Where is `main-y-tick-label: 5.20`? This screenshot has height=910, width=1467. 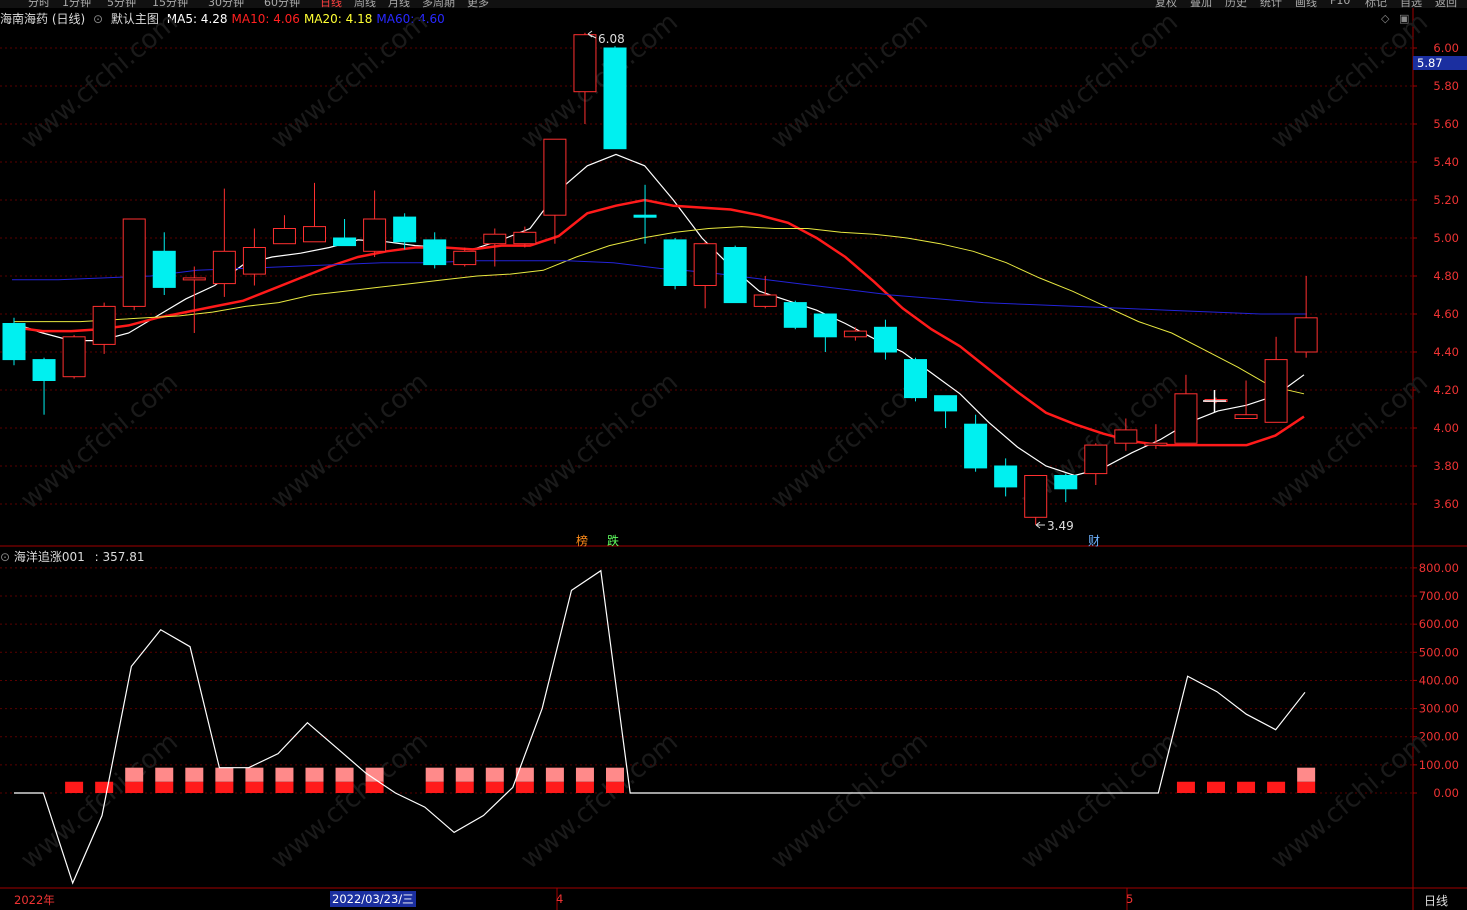
main-y-tick-label: 5.20 is located at coordinates (1446, 200).